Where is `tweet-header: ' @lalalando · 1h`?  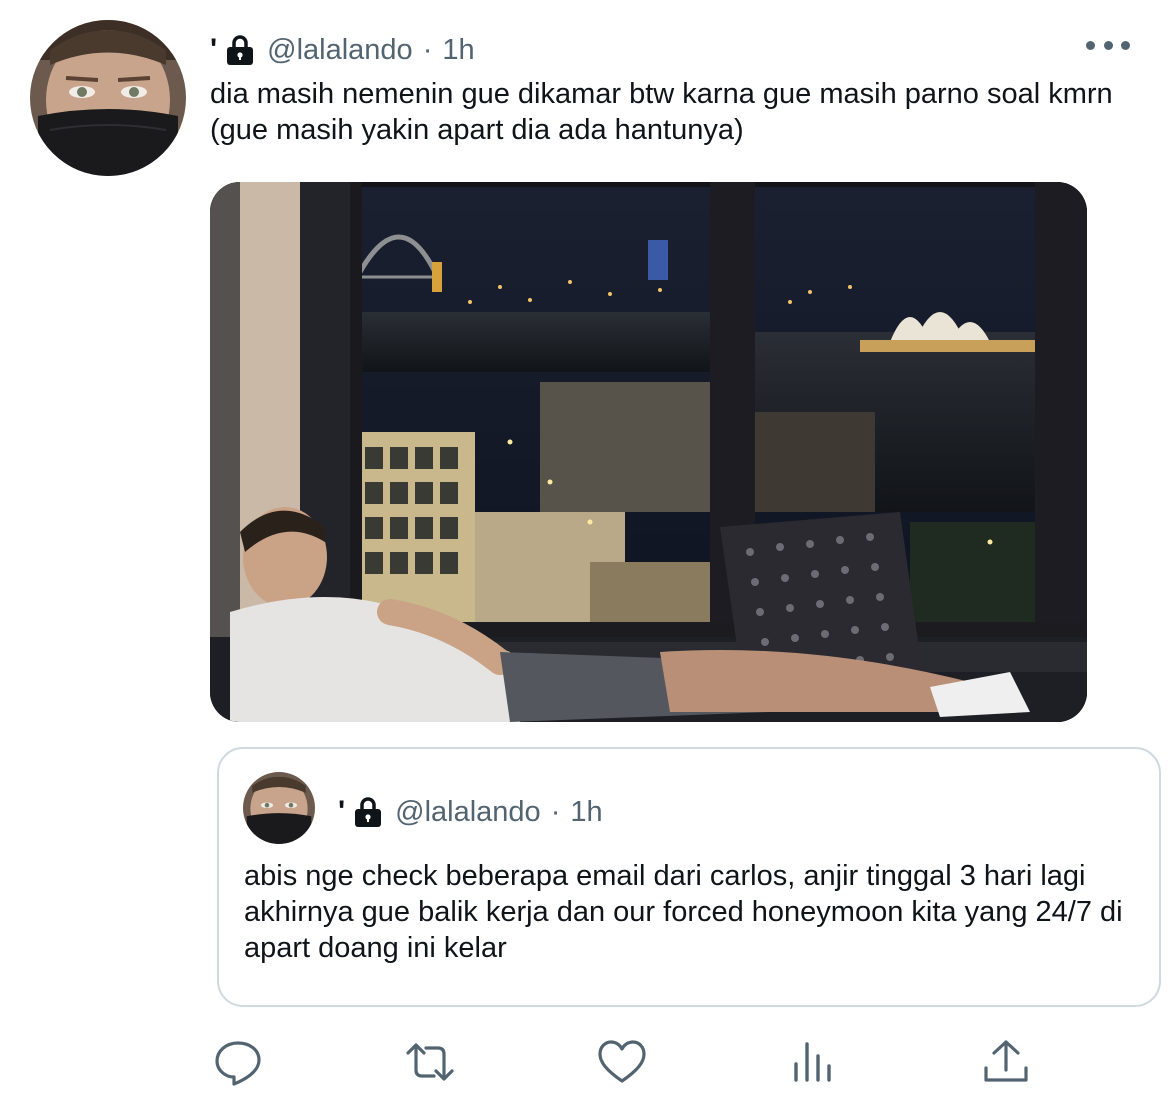
tweet-header: ' @lalalando · 1h is located at coordinates (342, 50).